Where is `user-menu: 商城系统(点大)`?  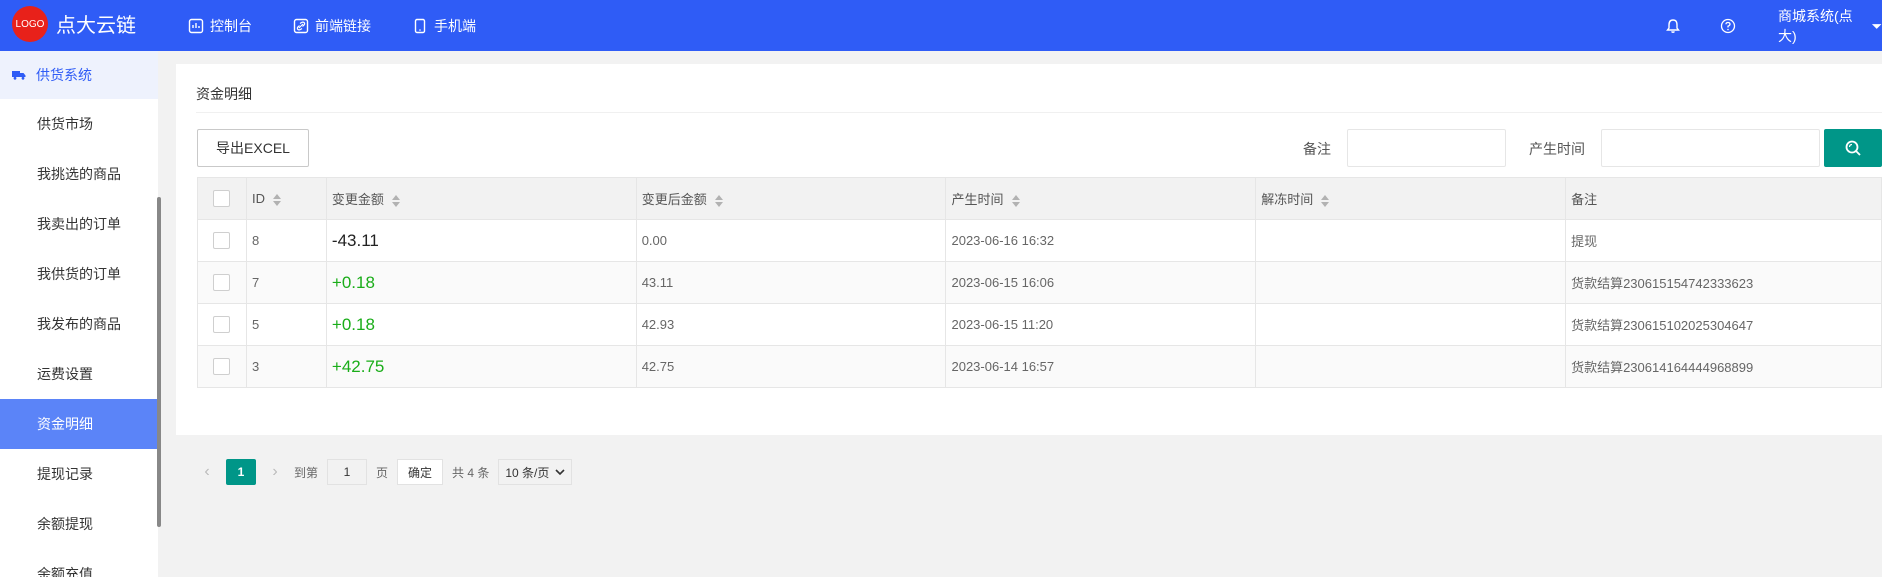
user-menu: 商城系统(点大) is located at coordinates (1830, 25).